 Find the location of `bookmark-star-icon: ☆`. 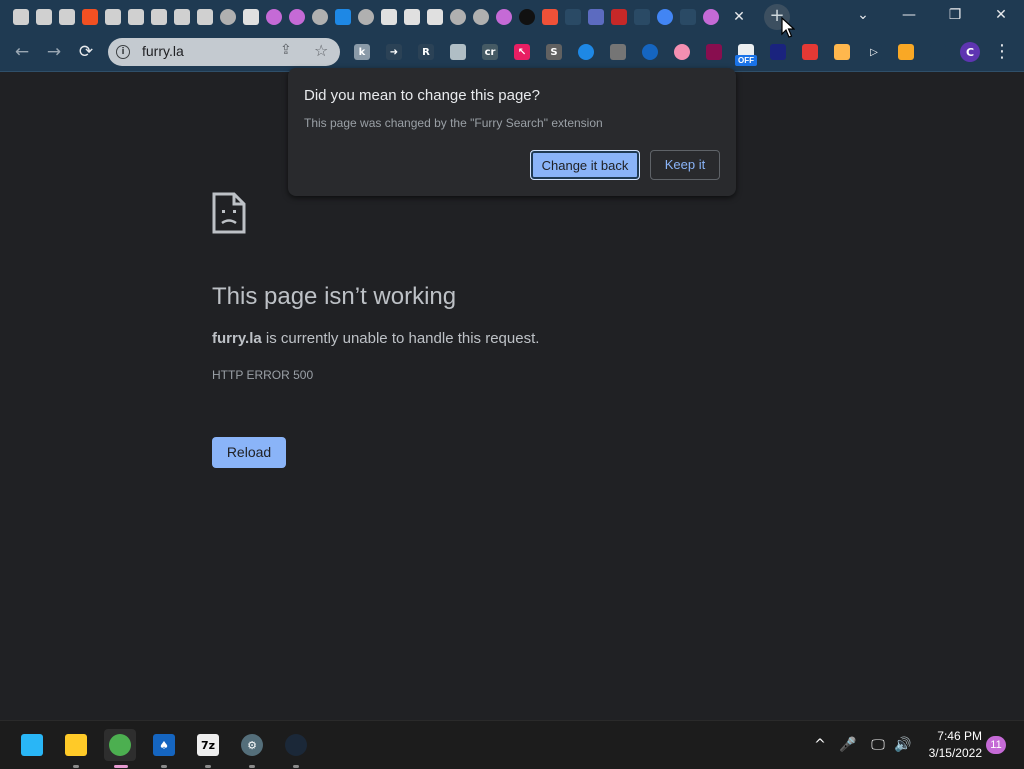

bookmark-star-icon: ☆ is located at coordinates (321, 50).